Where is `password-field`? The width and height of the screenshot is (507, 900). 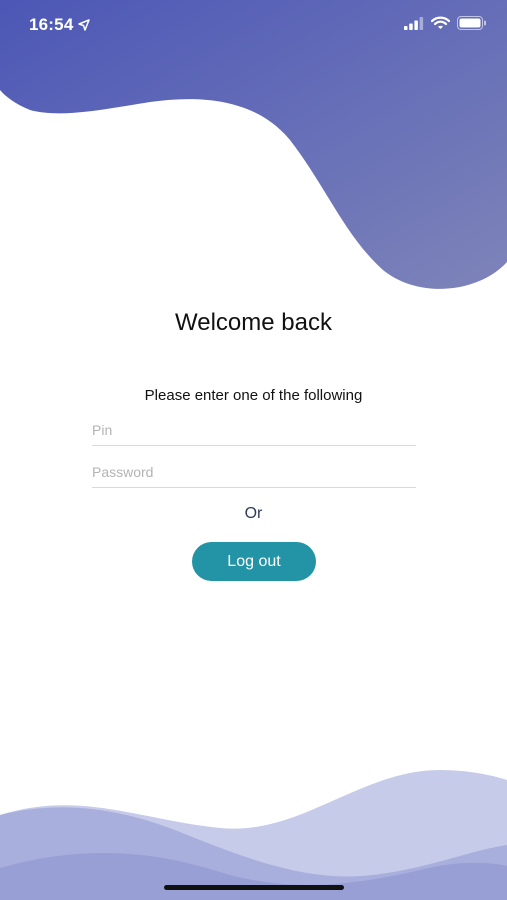 password-field is located at coordinates (254, 472).